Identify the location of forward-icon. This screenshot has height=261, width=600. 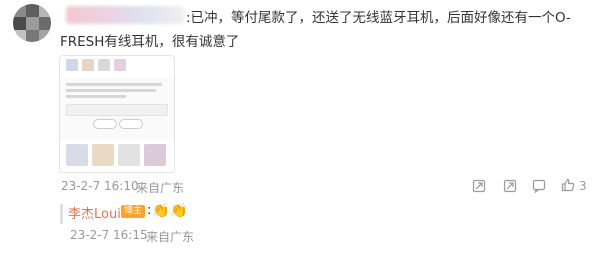
(510, 186).